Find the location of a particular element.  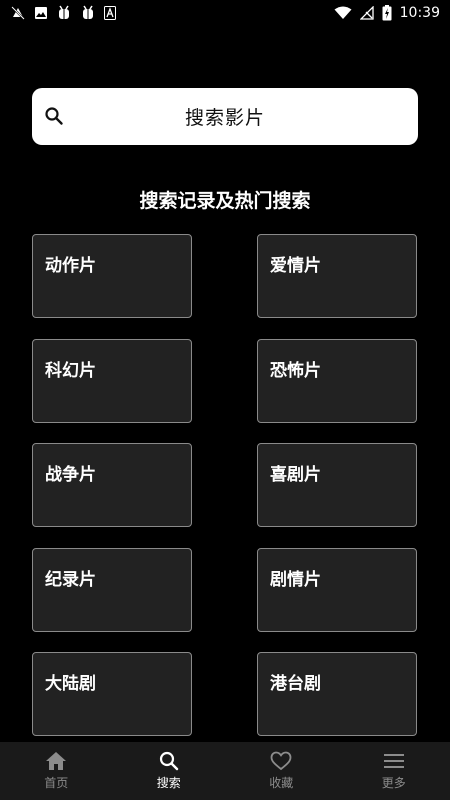

category-card-comedy: 喜剧片 is located at coordinates (337, 485).